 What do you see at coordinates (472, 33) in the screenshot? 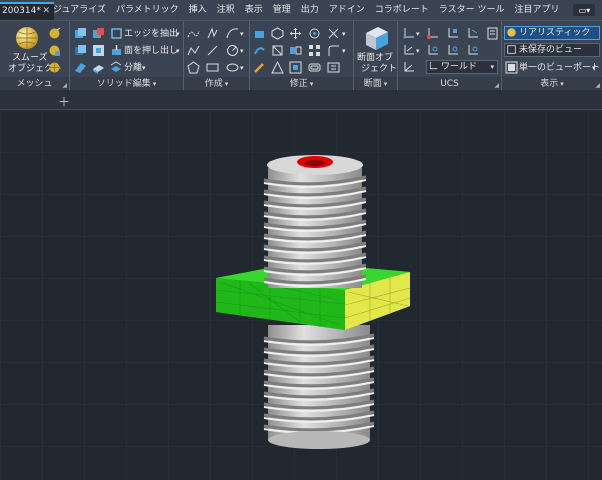
I see `ucs-object-icon` at bounding box center [472, 33].